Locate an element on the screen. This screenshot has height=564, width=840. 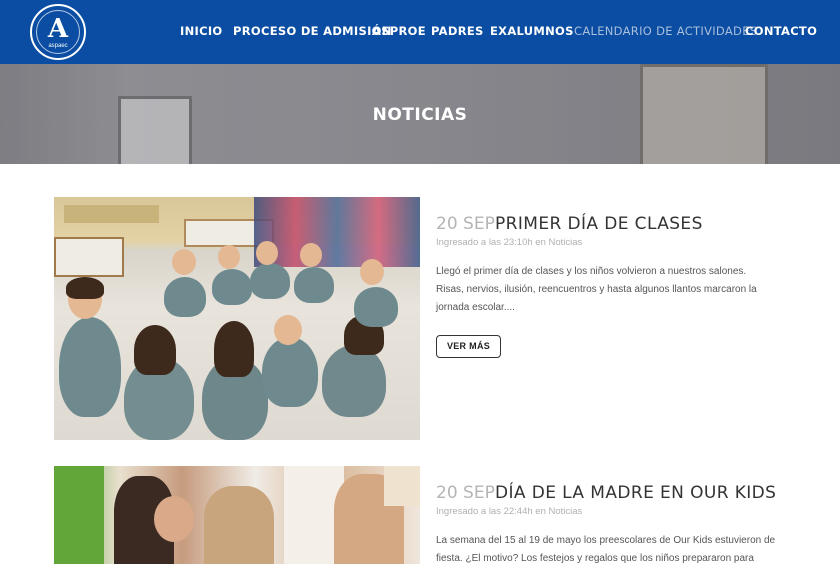
post-image-mothers-day is located at coordinates (237, 515).